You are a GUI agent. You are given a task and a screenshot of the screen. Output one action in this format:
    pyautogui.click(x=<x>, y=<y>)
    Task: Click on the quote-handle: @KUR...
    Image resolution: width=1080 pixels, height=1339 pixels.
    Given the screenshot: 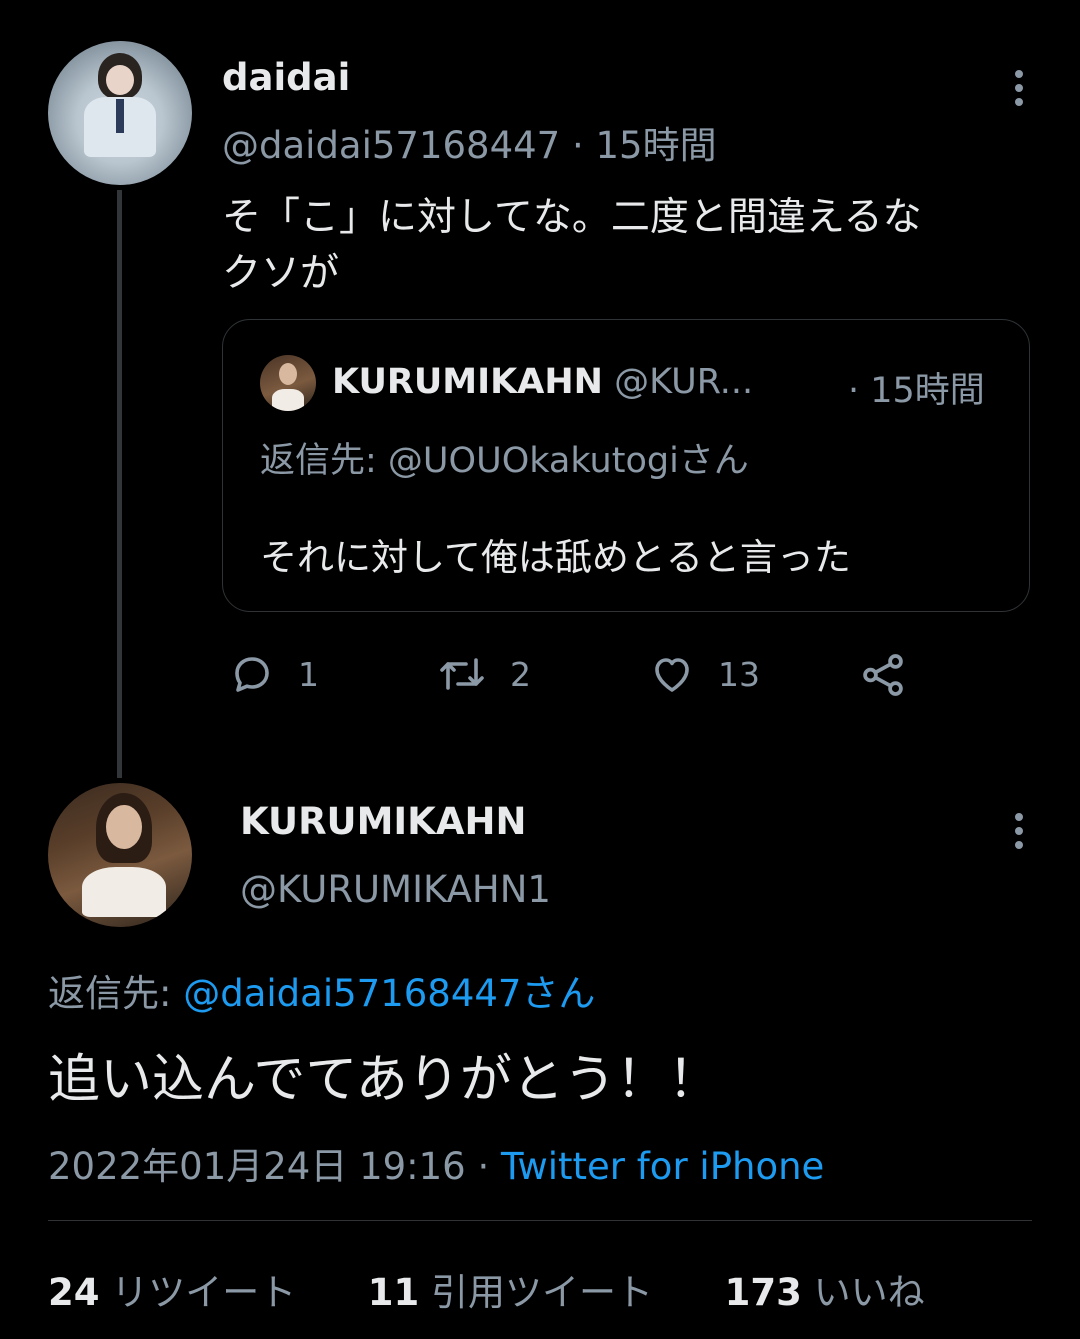 What is the action you would take?
    pyautogui.click(x=684, y=382)
    